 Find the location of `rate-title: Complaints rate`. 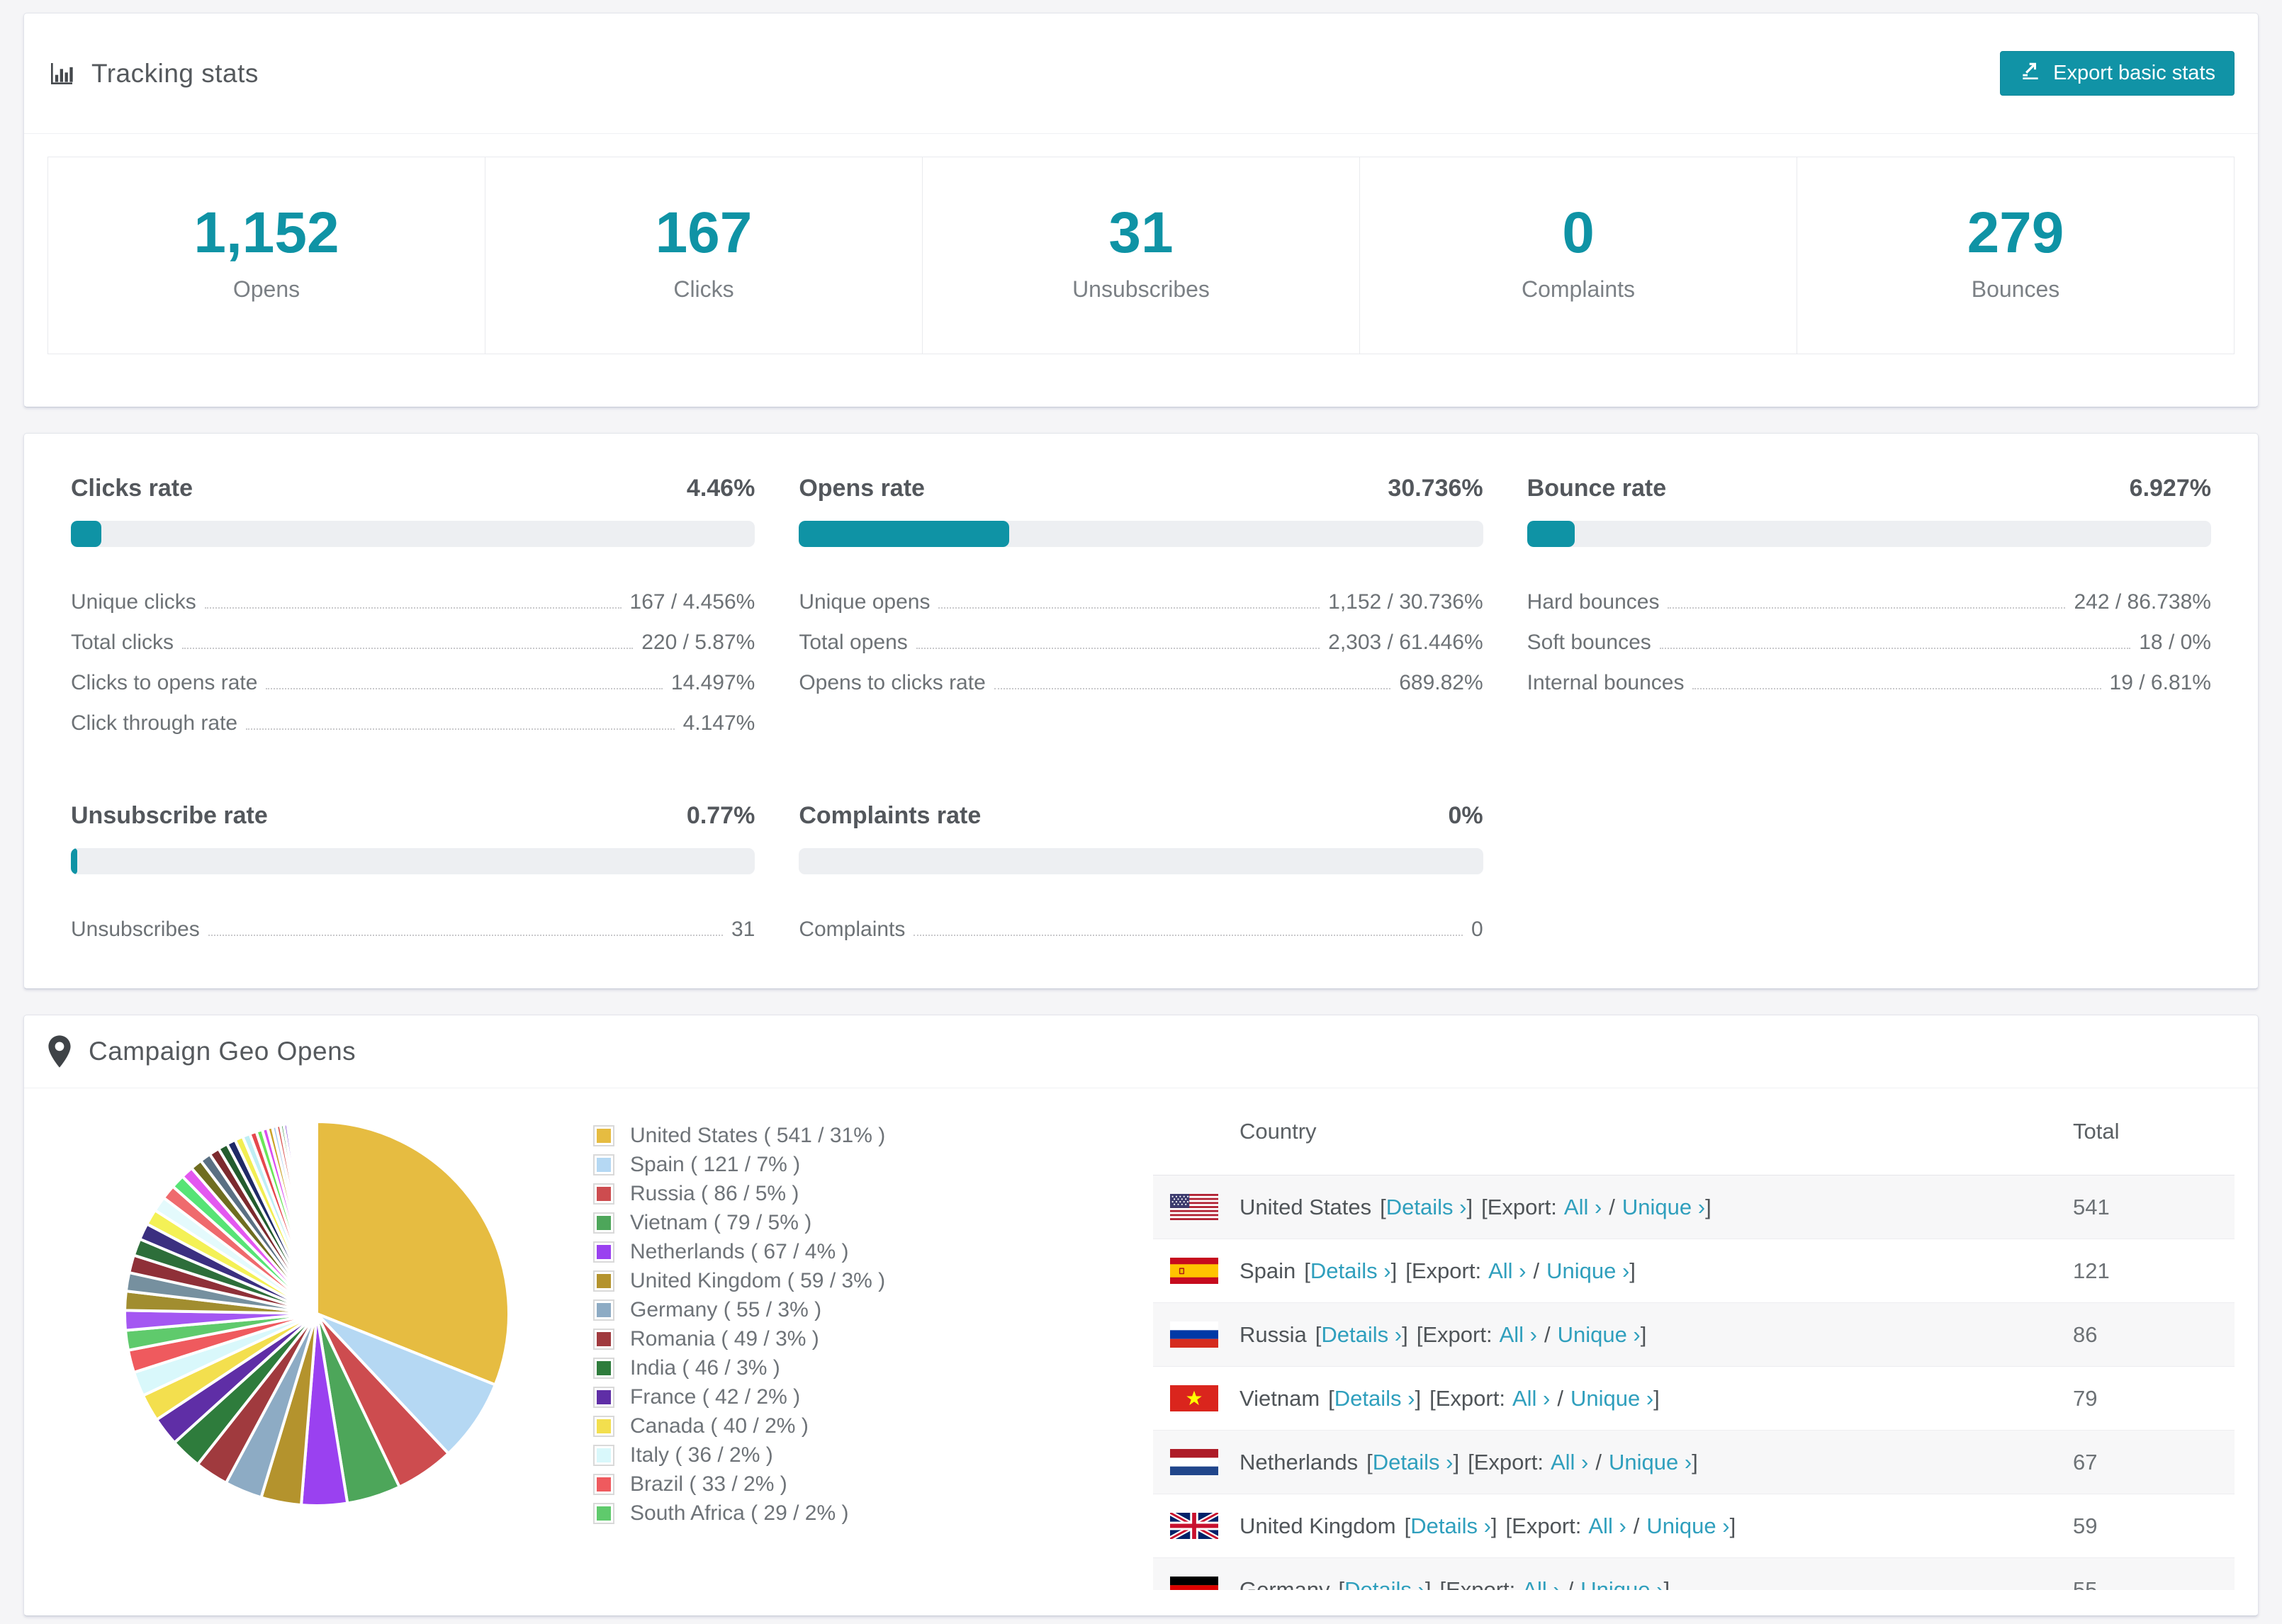

rate-title: Complaints rate is located at coordinates (890, 816).